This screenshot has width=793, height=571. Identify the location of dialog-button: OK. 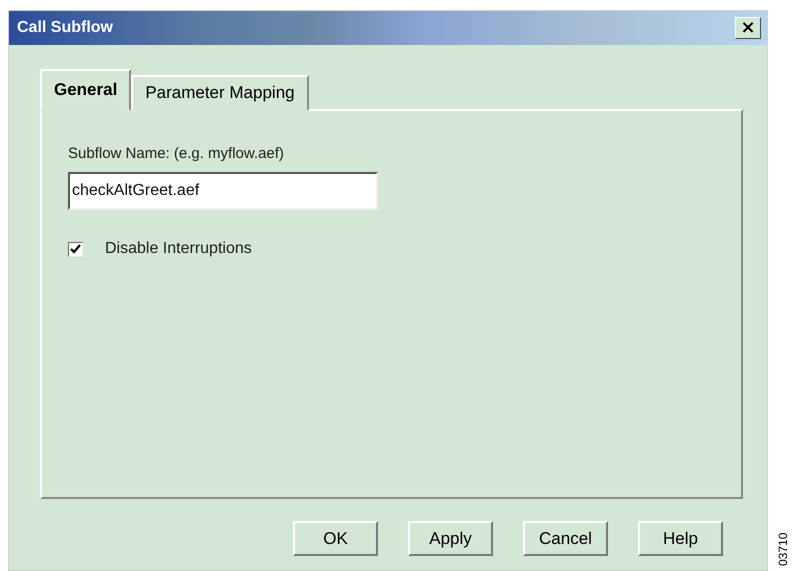
(335, 538).